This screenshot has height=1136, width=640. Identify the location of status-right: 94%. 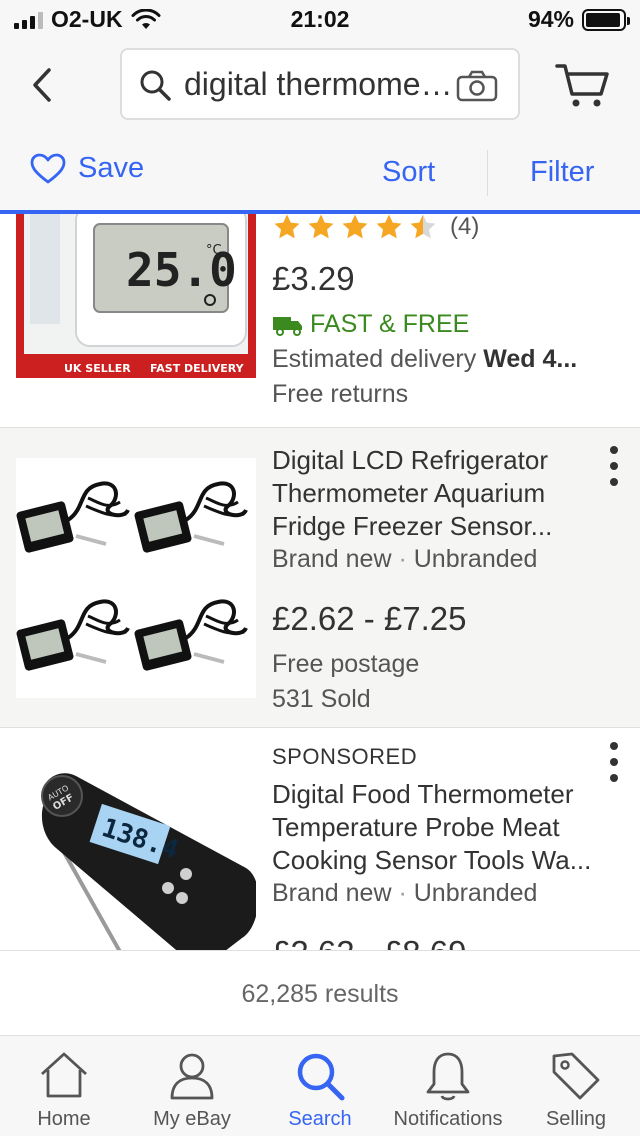
(578, 19).